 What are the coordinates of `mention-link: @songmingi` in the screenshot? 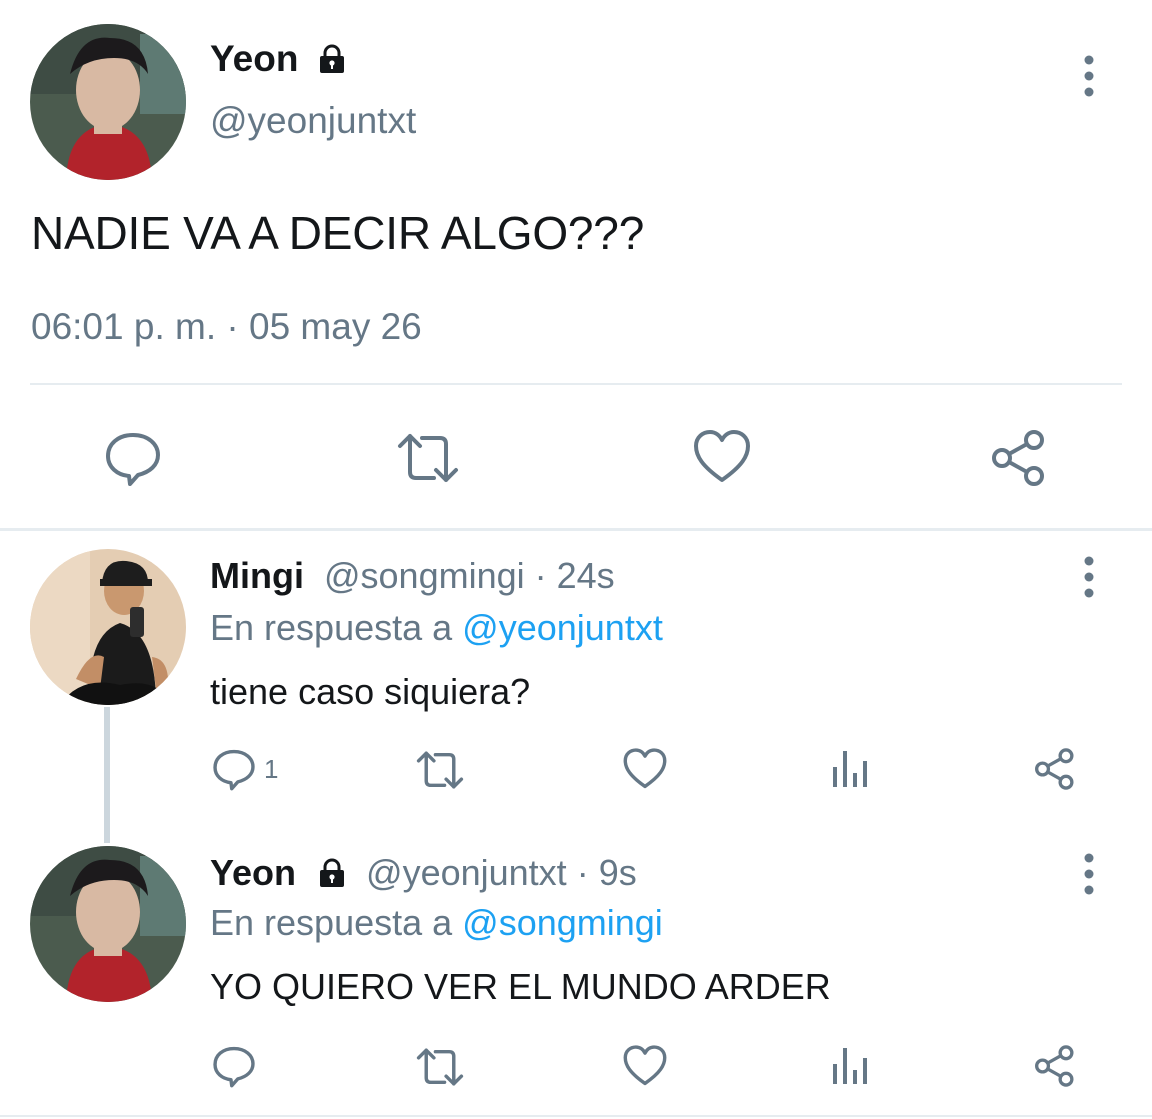 It's located at (562, 922).